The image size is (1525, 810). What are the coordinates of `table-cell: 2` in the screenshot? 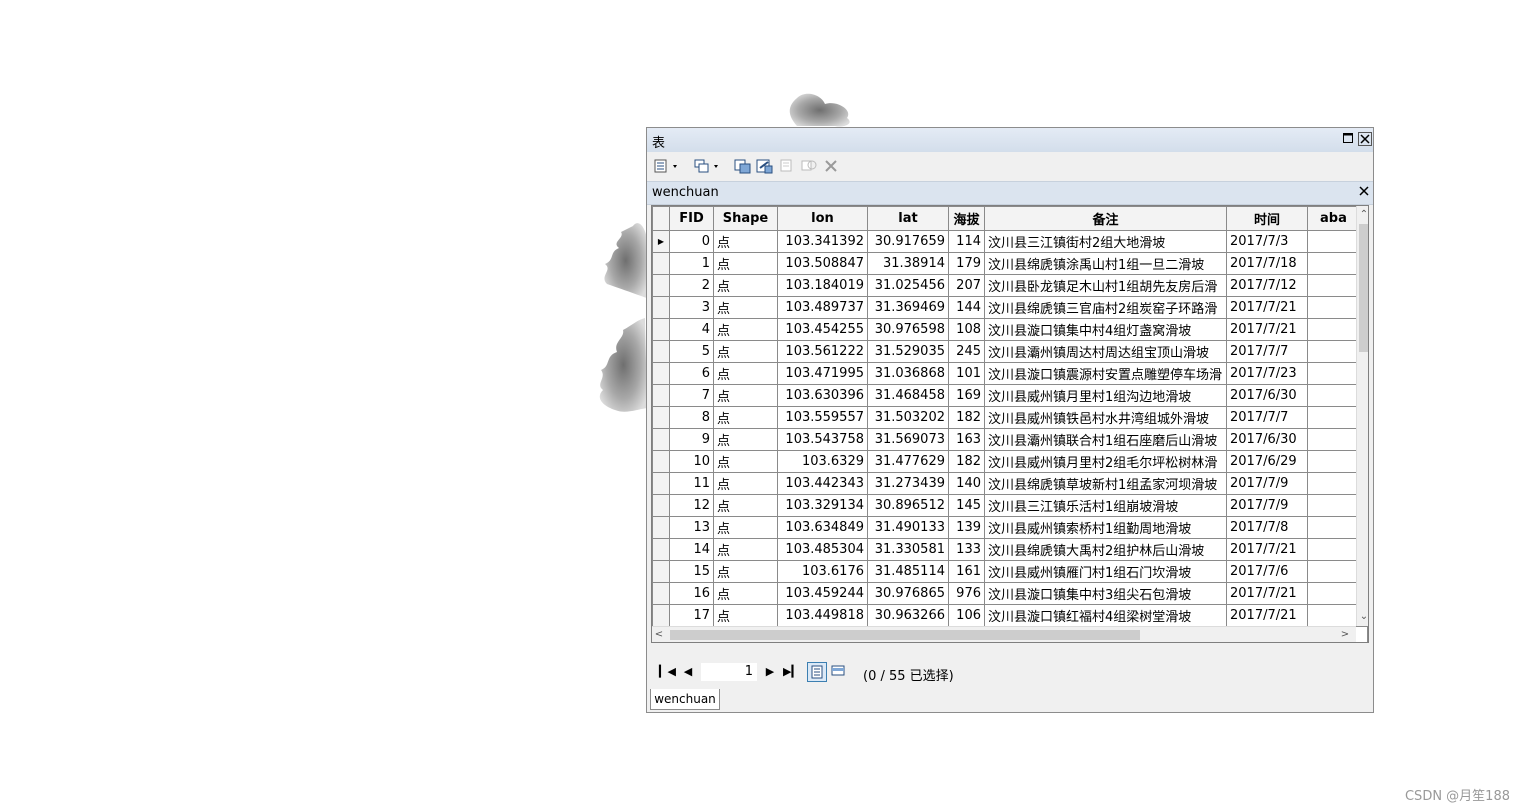 It's located at (691, 285).